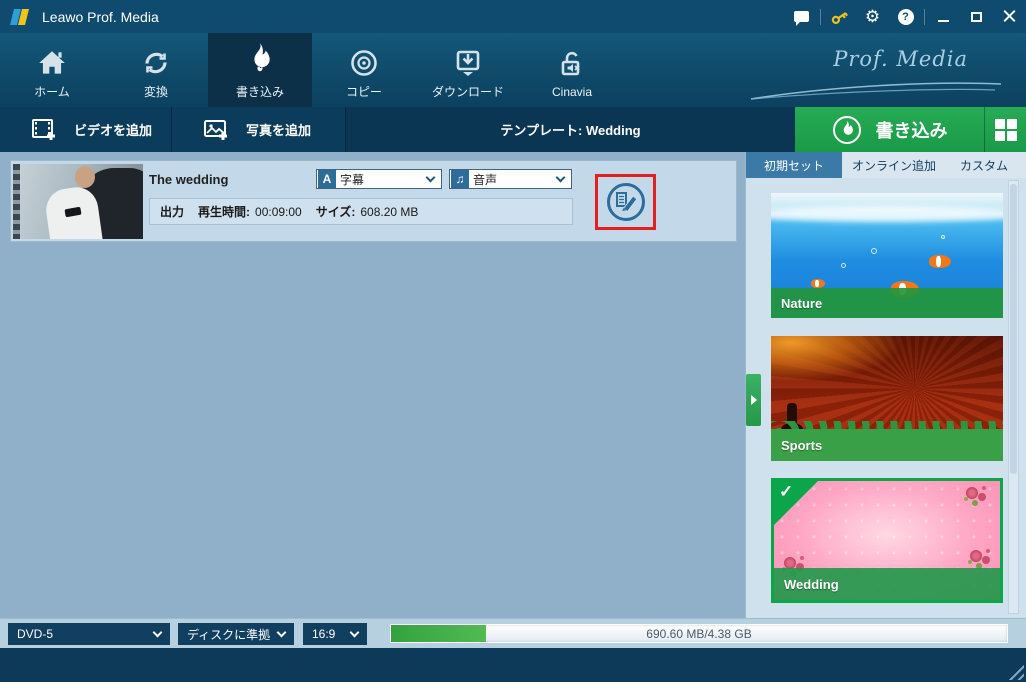  Describe the element at coordinates (279, 130) in the screenshot. I see `add-photo-label: 写真を追加` at that location.